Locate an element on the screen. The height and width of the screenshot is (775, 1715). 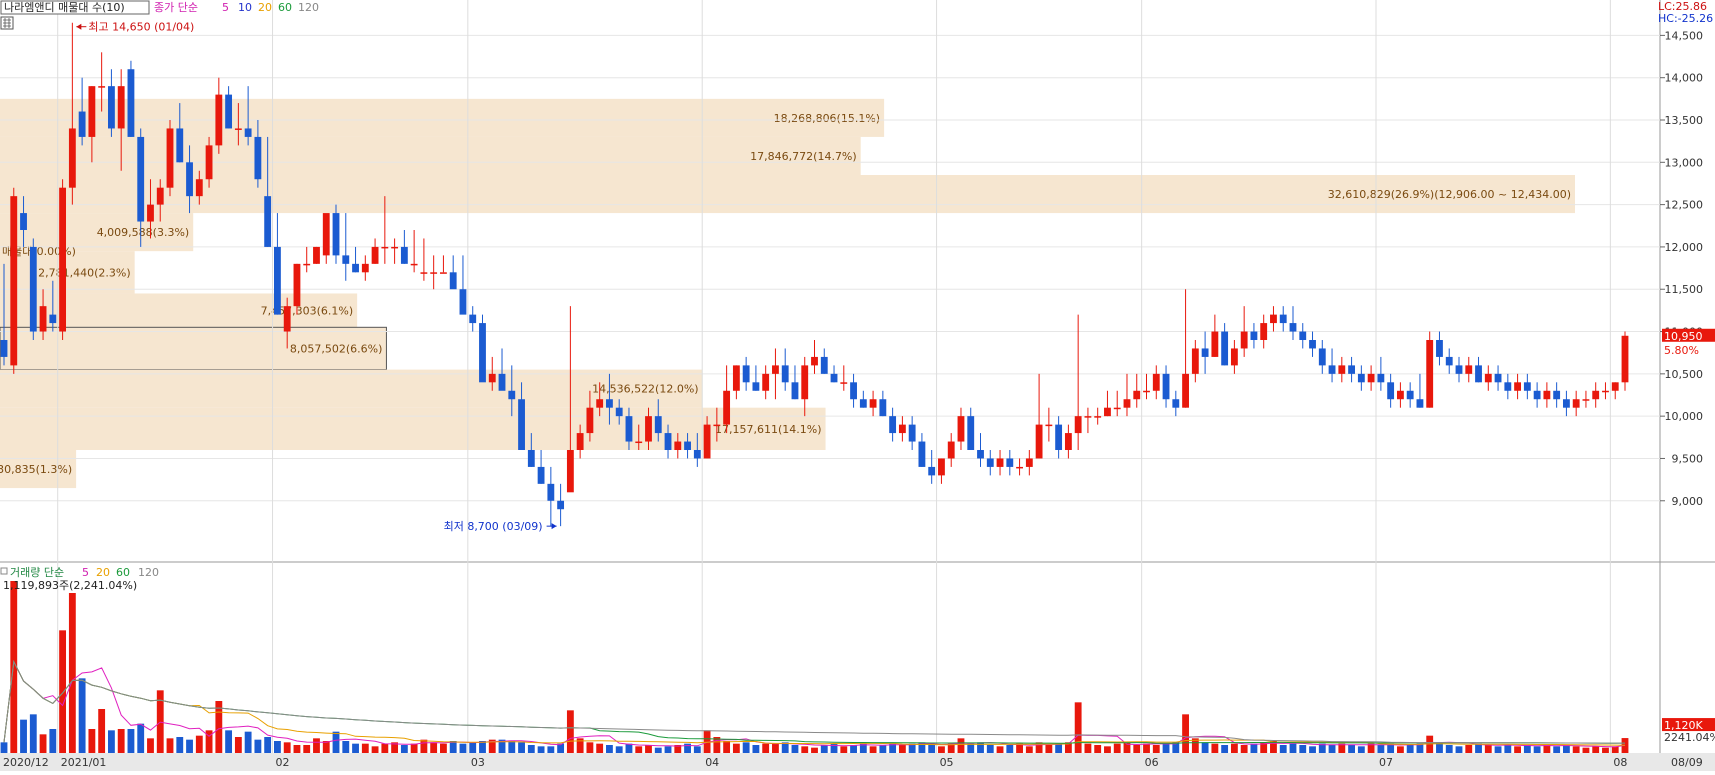
vol-ma120-legend: 120 is located at coordinates (148, 572).